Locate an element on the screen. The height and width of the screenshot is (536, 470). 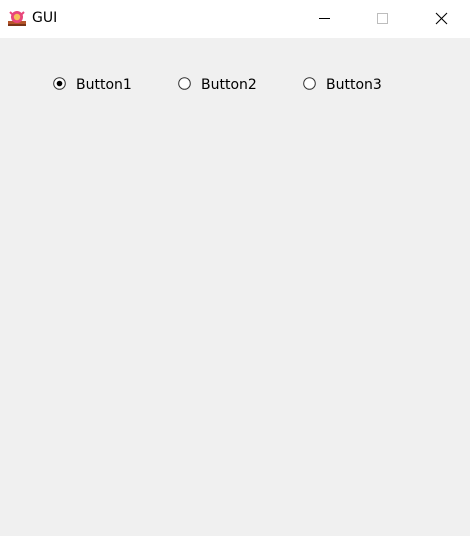
minimize-icon is located at coordinates (324, 18).